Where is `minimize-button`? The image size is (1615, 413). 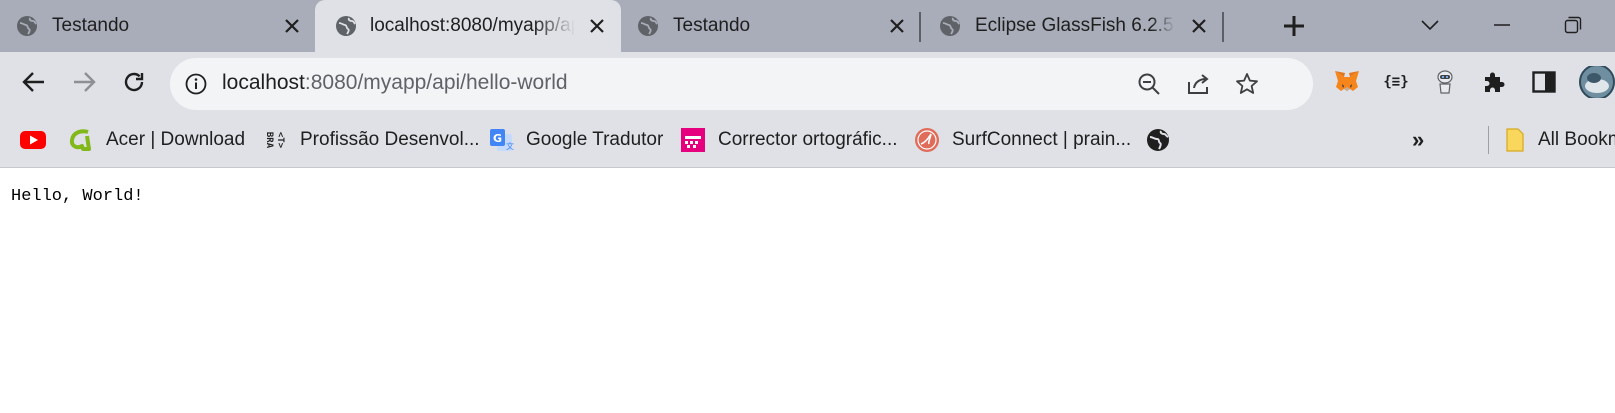 minimize-button is located at coordinates (1502, 25).